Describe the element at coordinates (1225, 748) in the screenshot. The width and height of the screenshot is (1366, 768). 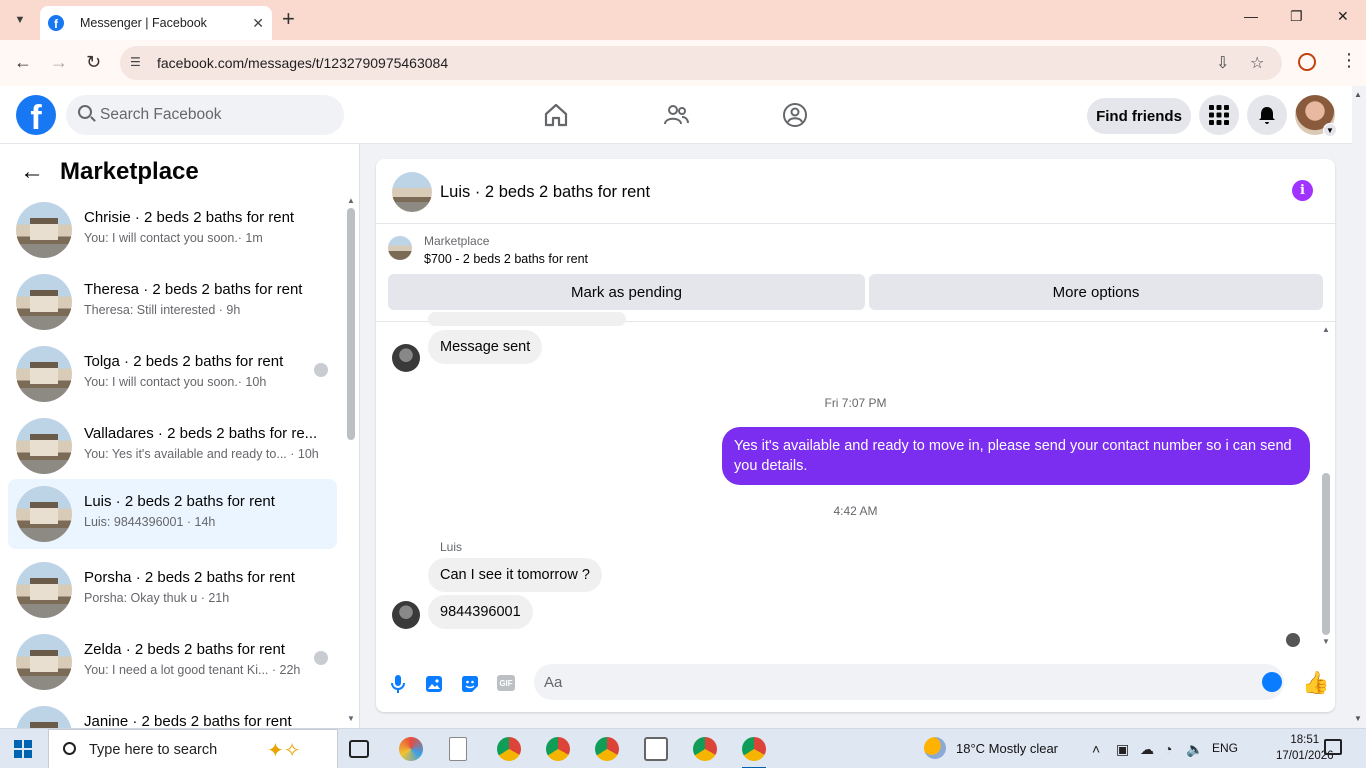
I see `input-language: ENG` at that location.